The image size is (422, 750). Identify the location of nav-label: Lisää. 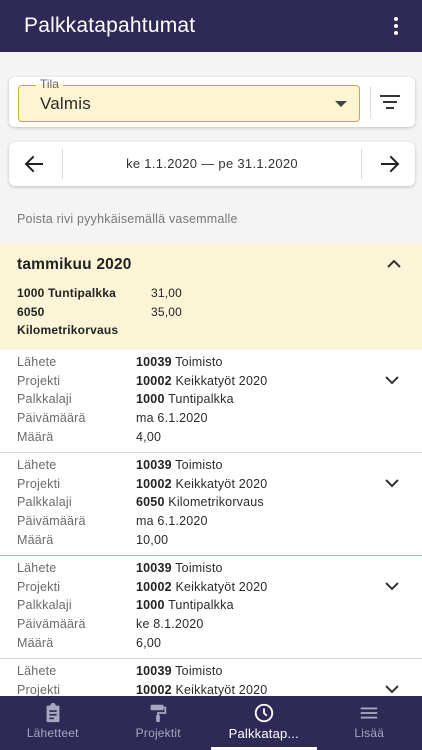
(369, 733).